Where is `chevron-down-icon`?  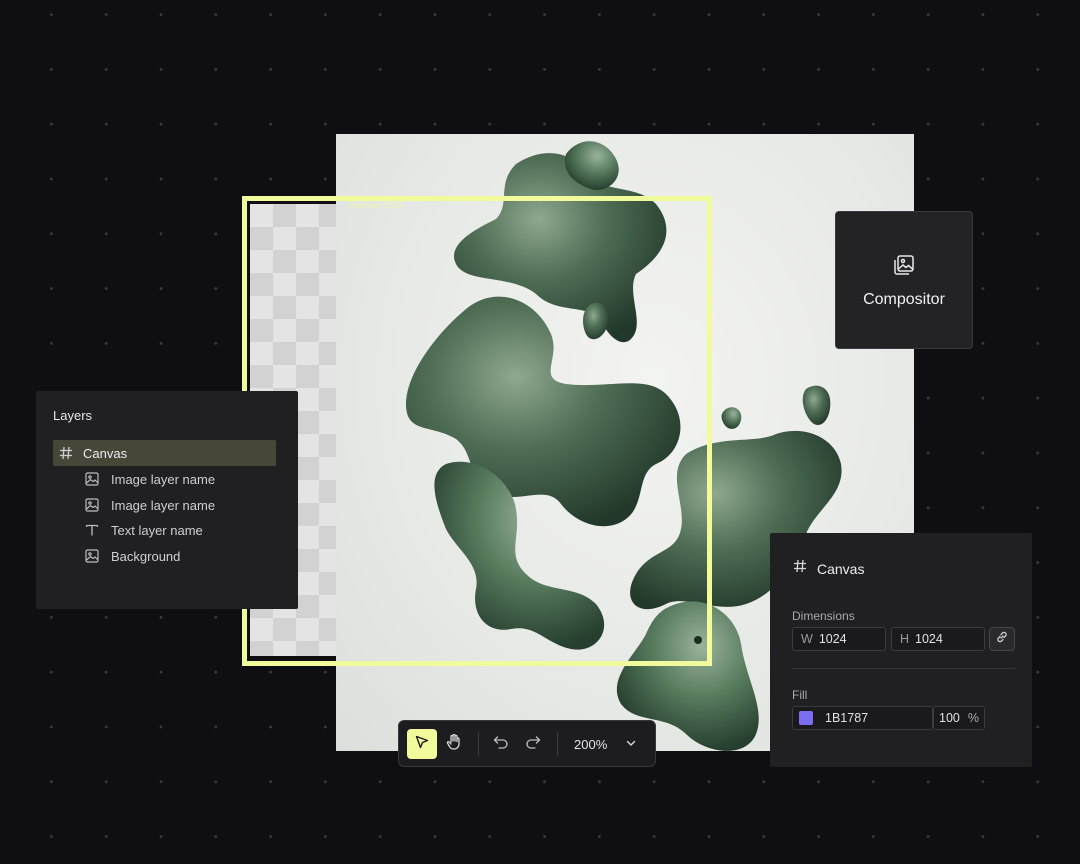
chevron-down-icon is located at coordinates (631, 745).